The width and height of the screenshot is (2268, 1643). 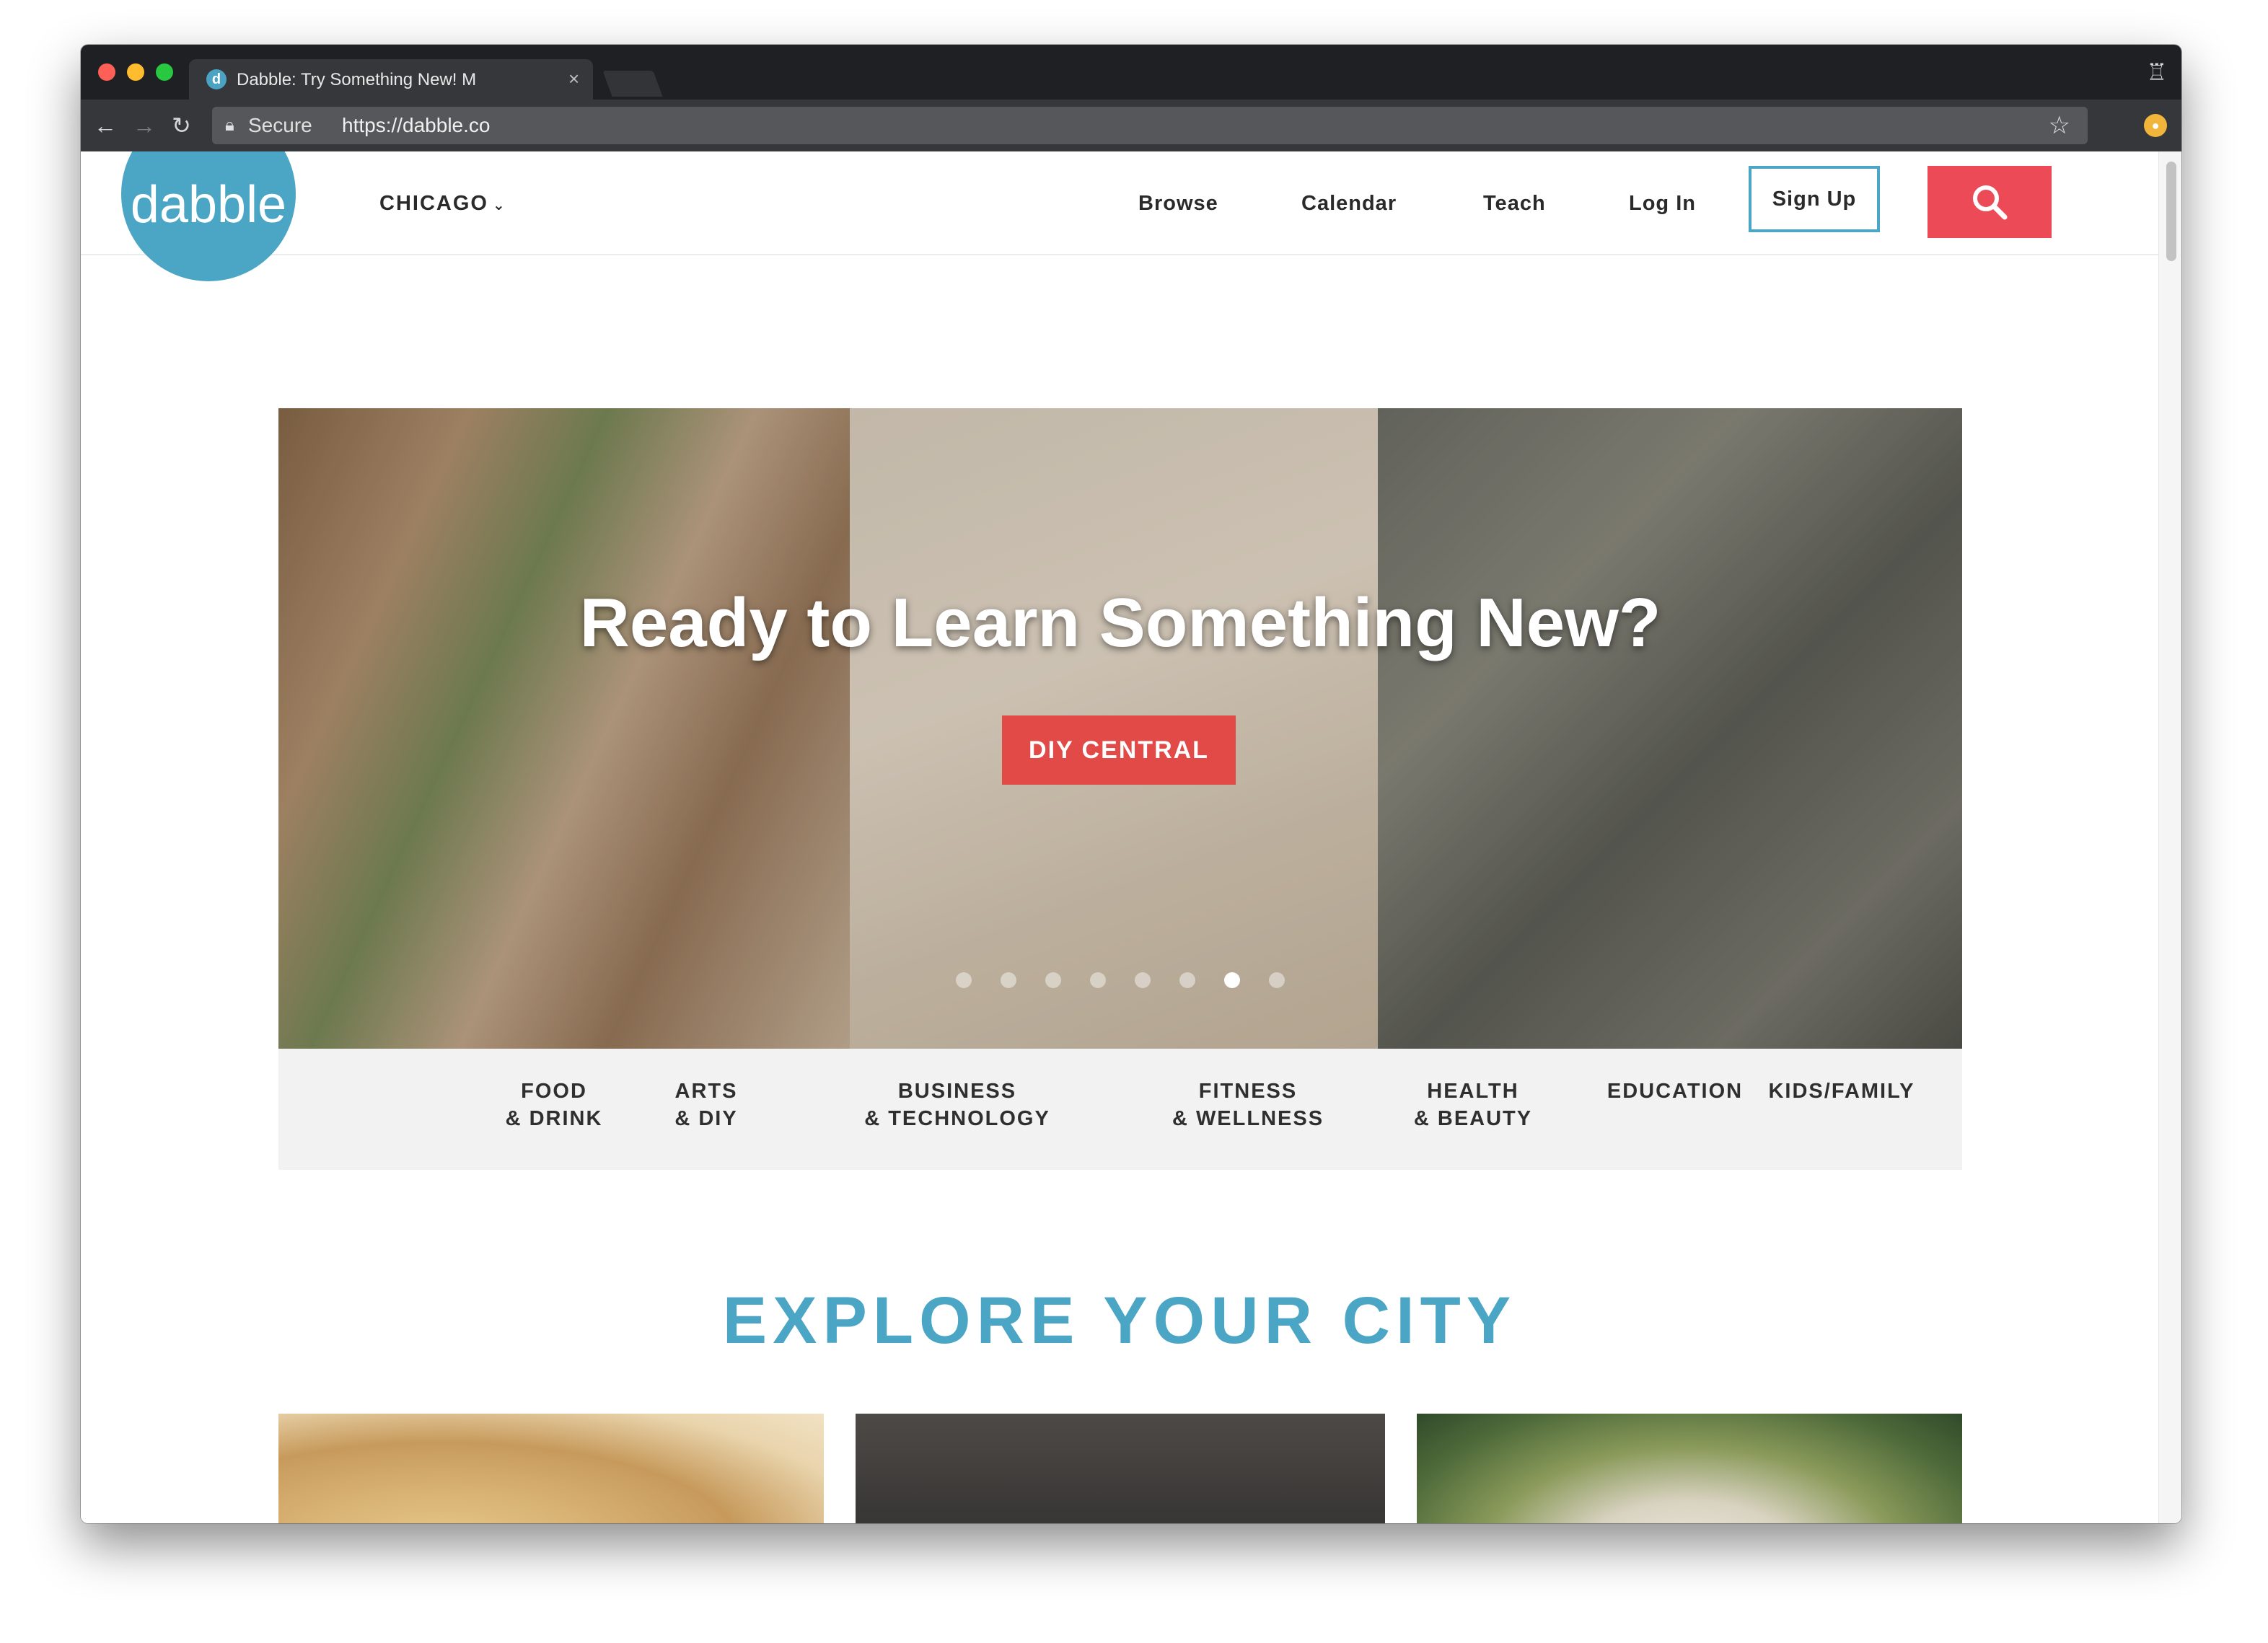 What do you see at coordinates (1248, 1105) in the screenshot?
I see `category-fitness-wellness: FITNESS & WELLNESS` at bounding box center [1248, 1105].